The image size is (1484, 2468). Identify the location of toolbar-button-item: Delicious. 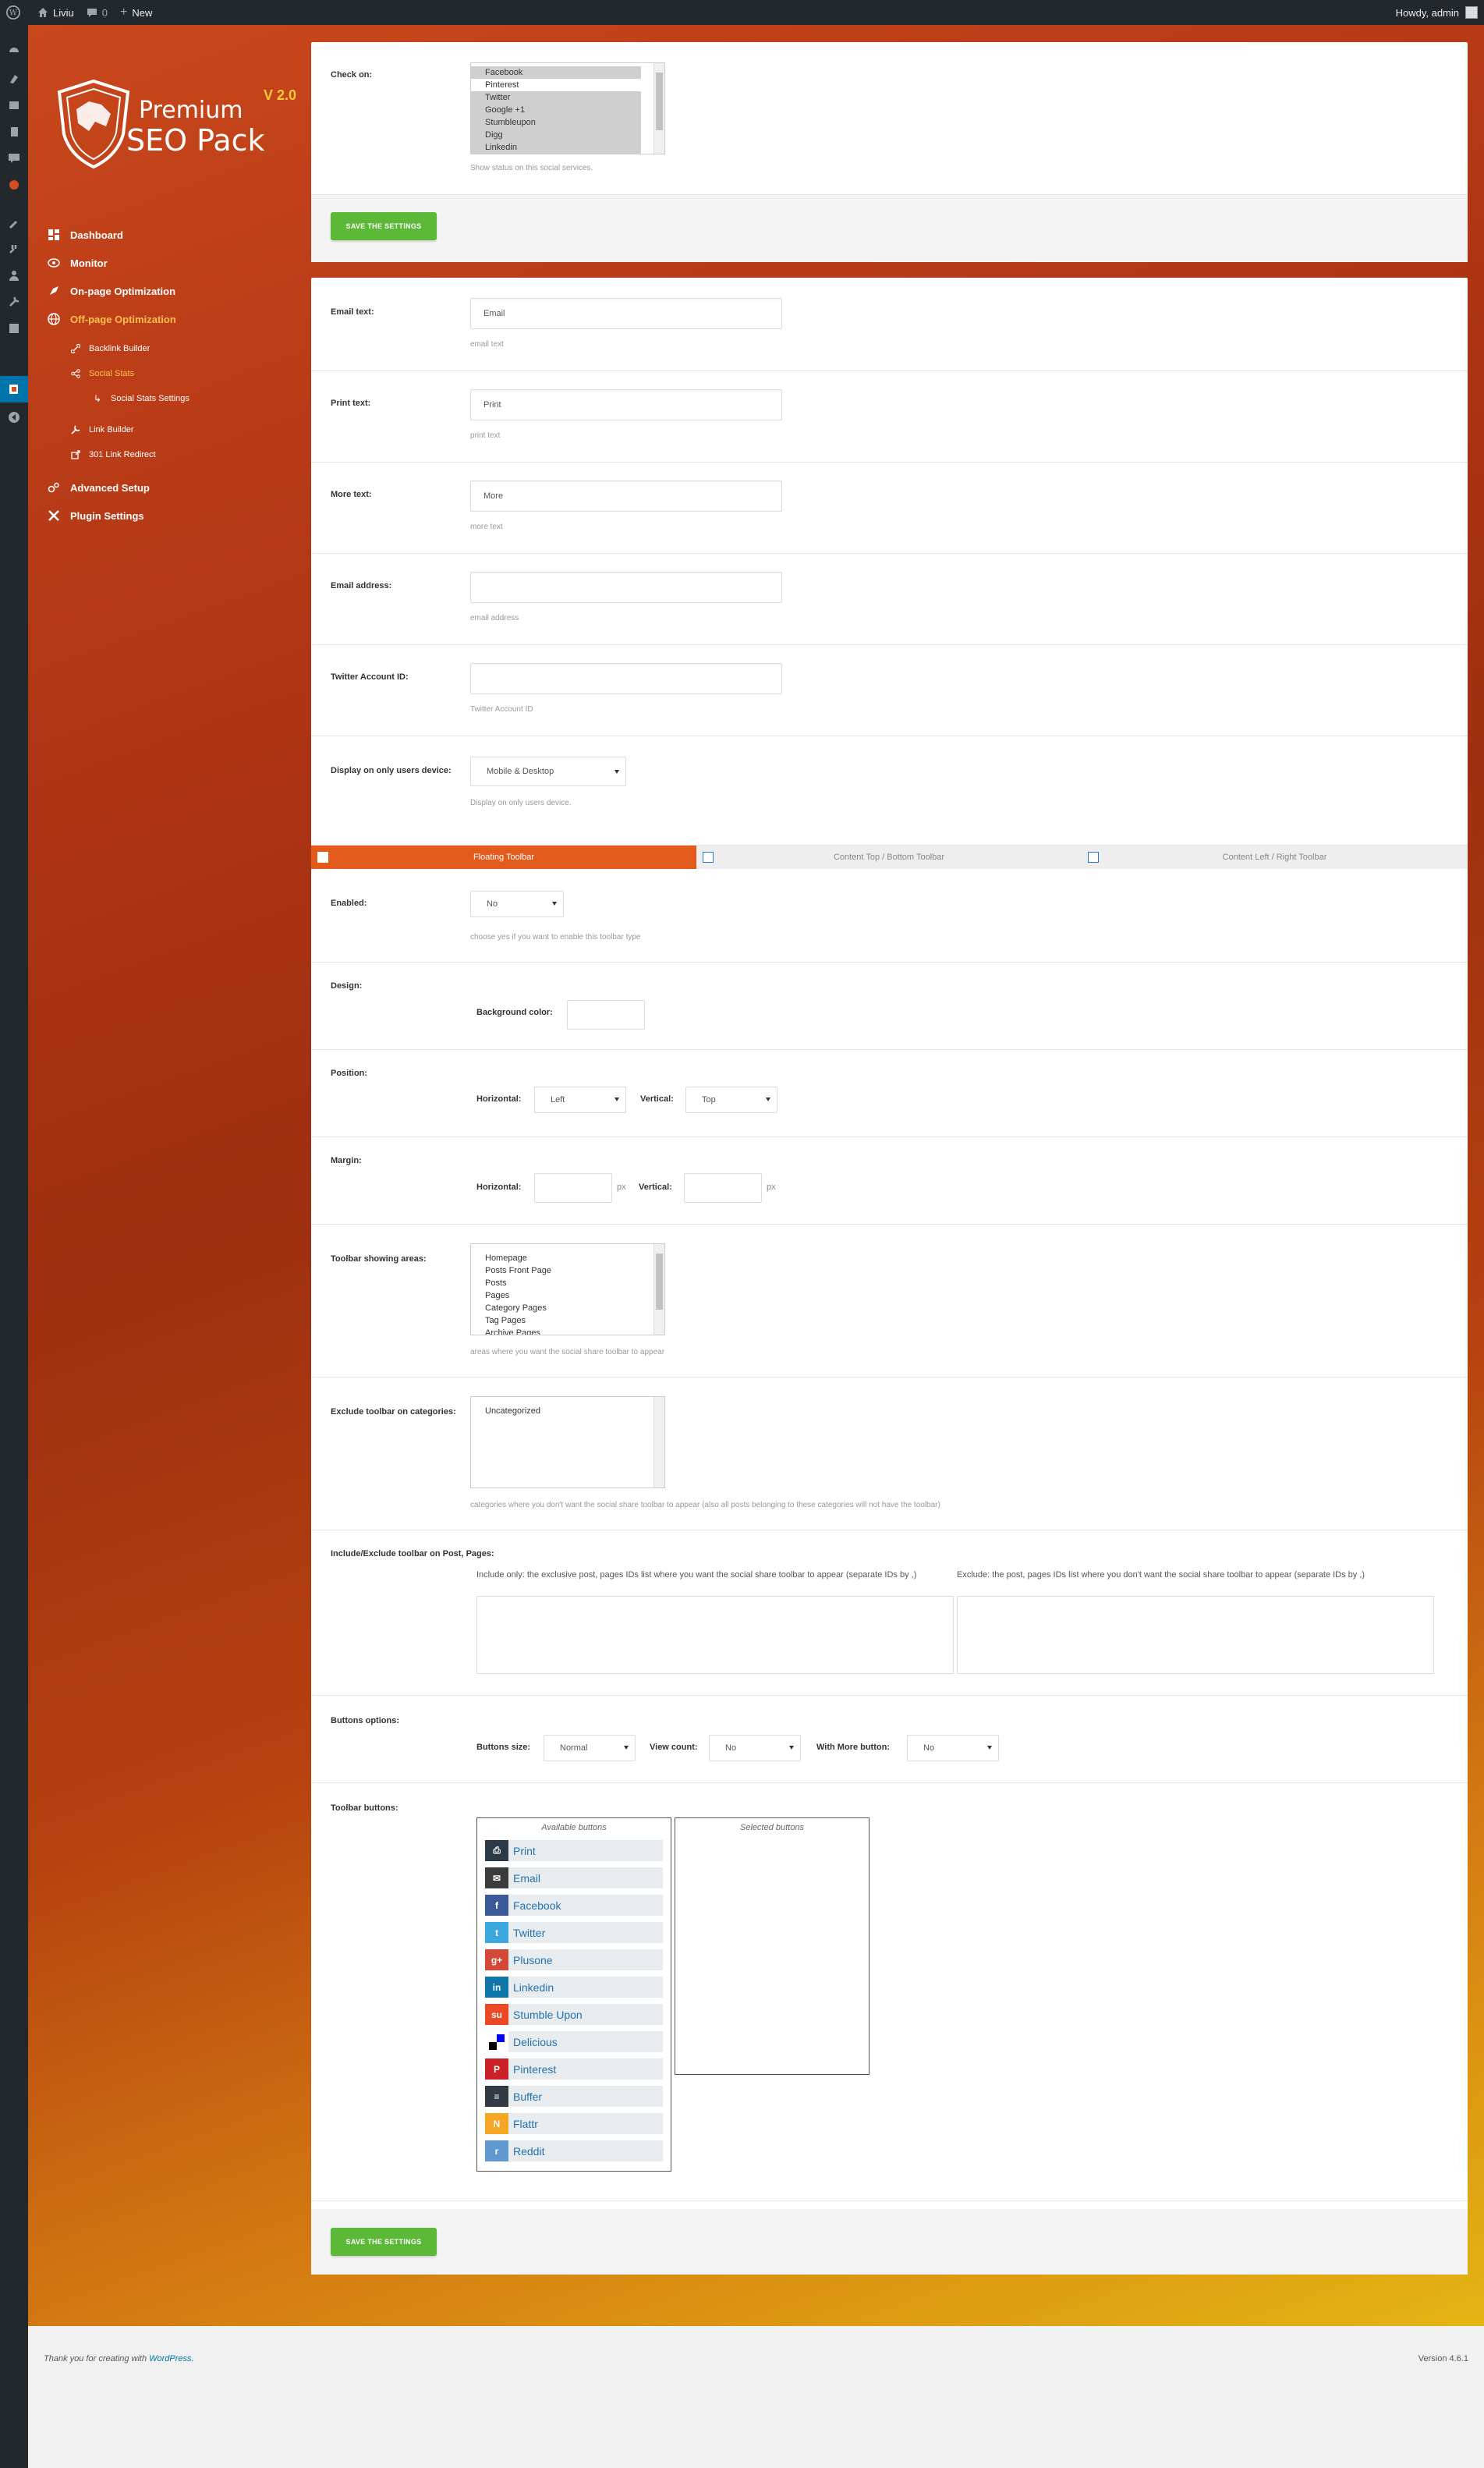
(574, 2042).